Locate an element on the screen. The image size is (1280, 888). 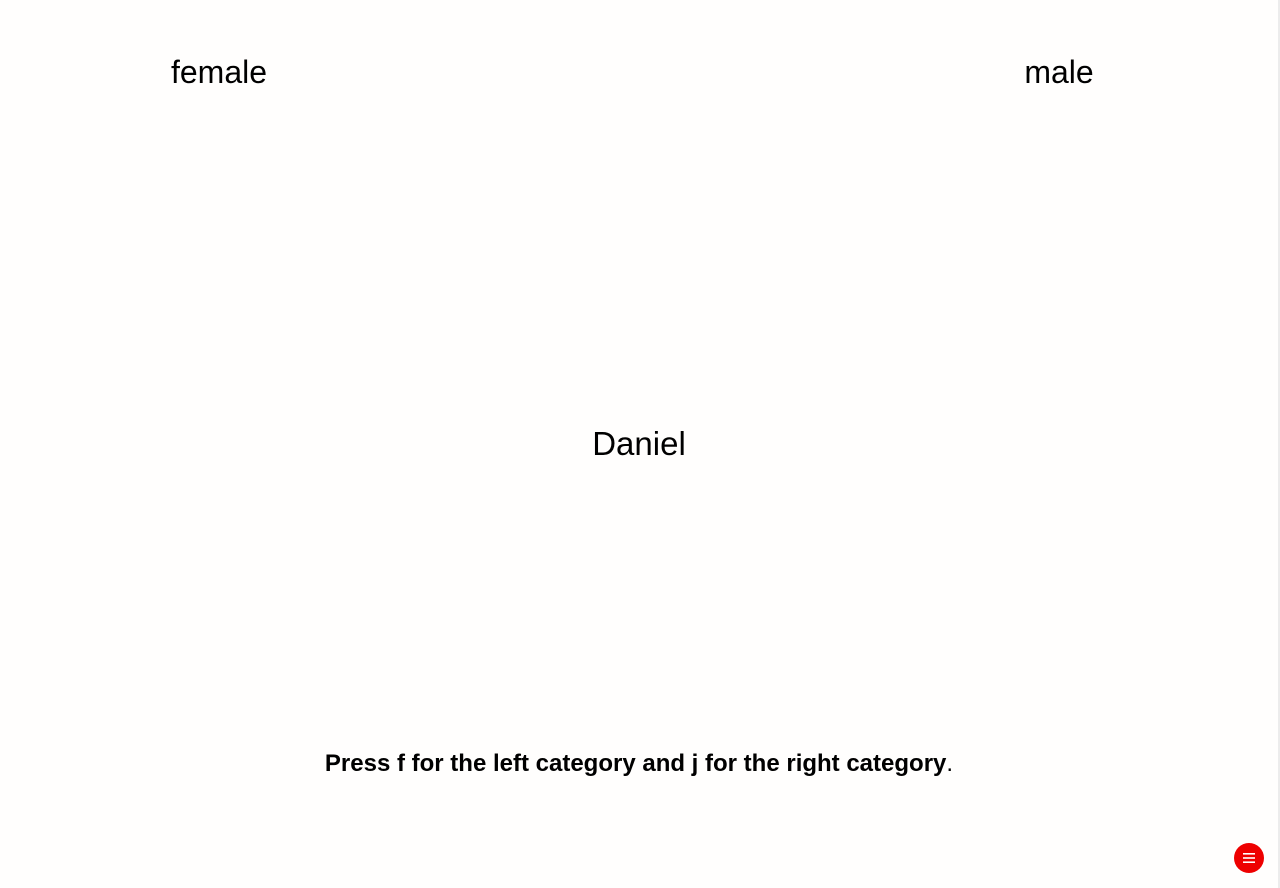
stimulus-word: Daniel is located at coordinates (639, 443).